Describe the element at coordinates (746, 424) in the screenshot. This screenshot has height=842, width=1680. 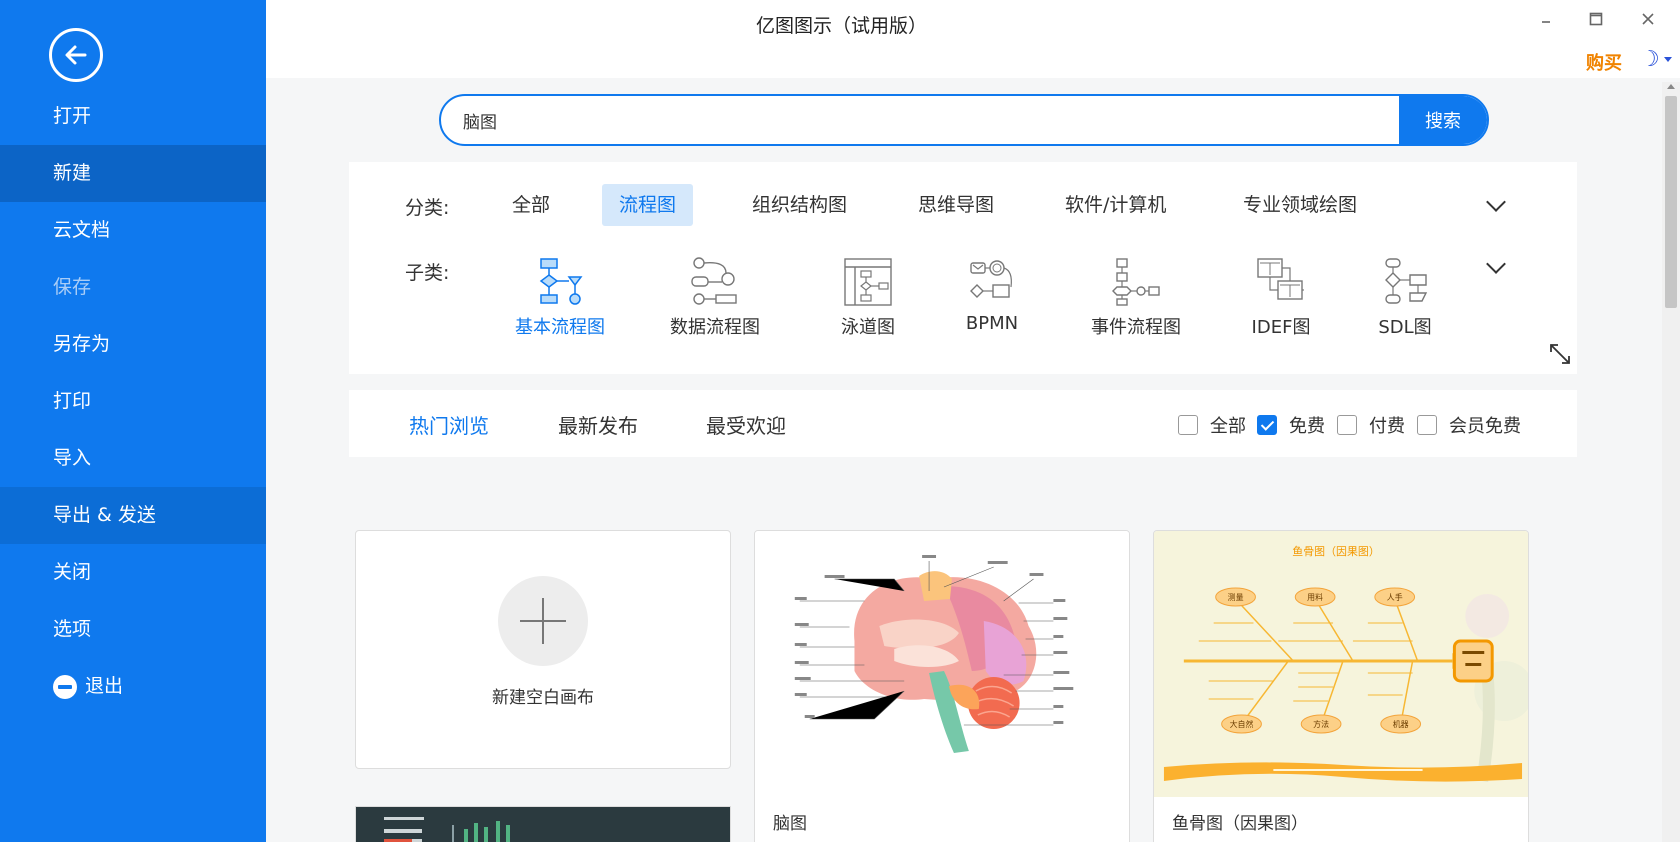
I see `tab-most-popular: 最受欢迎` at that location.